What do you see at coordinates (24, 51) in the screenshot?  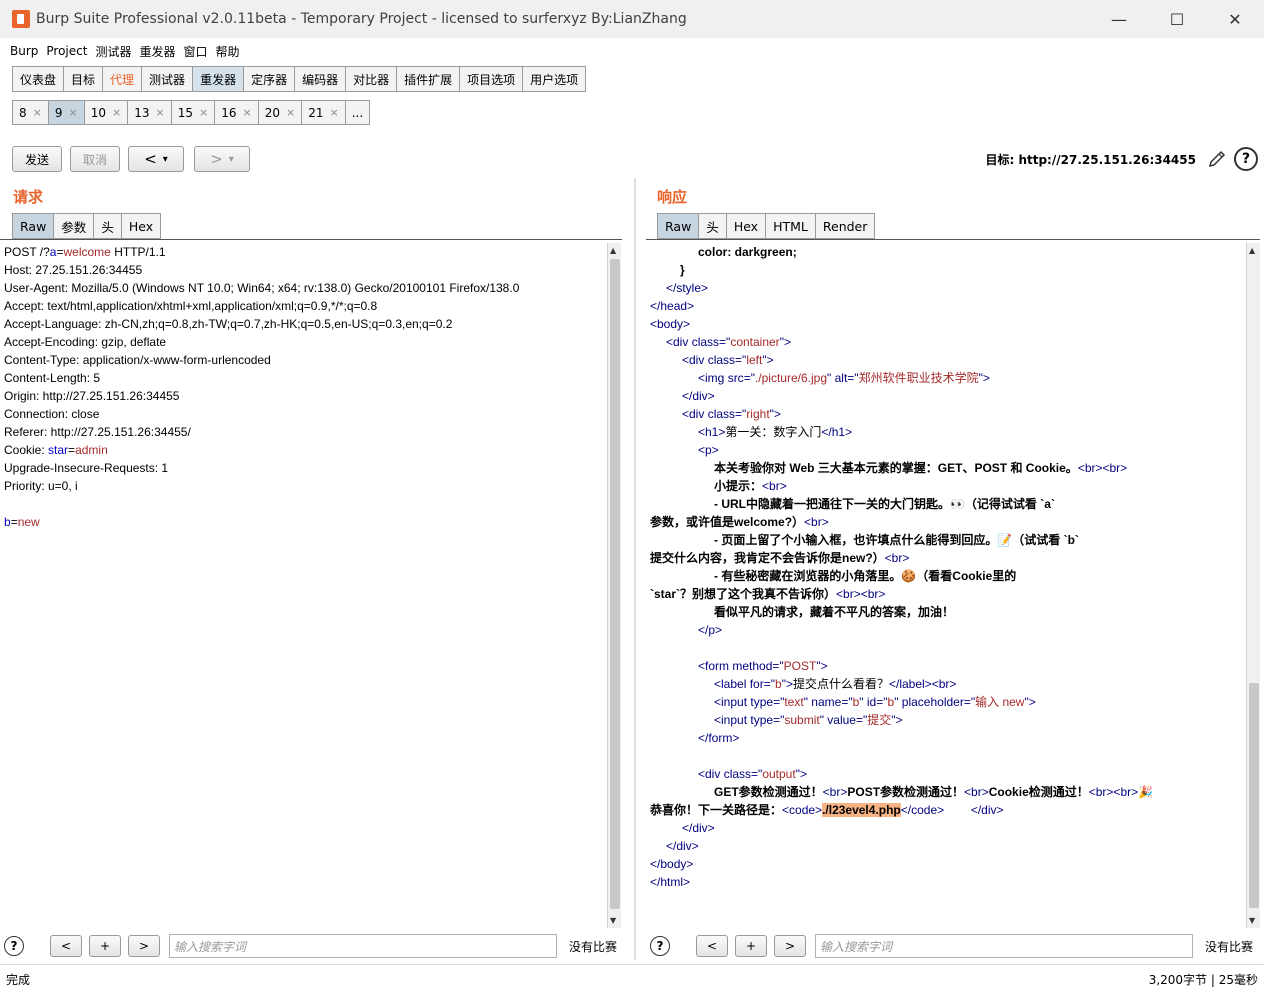 I see `menu-burp: Burp` at bounding box center [24, 51].